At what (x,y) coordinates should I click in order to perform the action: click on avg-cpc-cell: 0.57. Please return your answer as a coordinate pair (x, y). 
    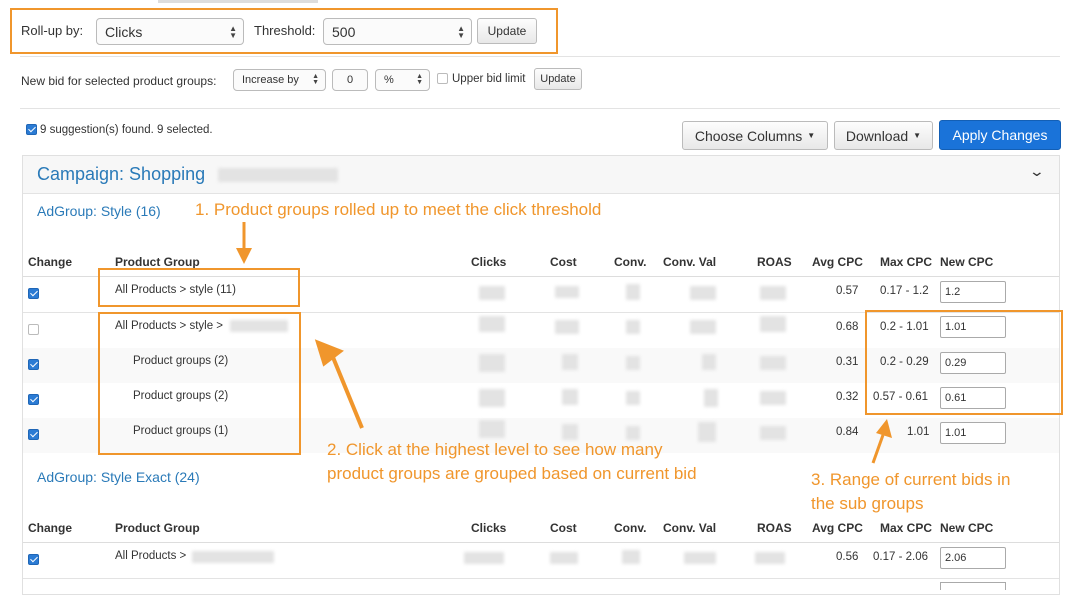
    Looking at the image, I should click on (847, 291).